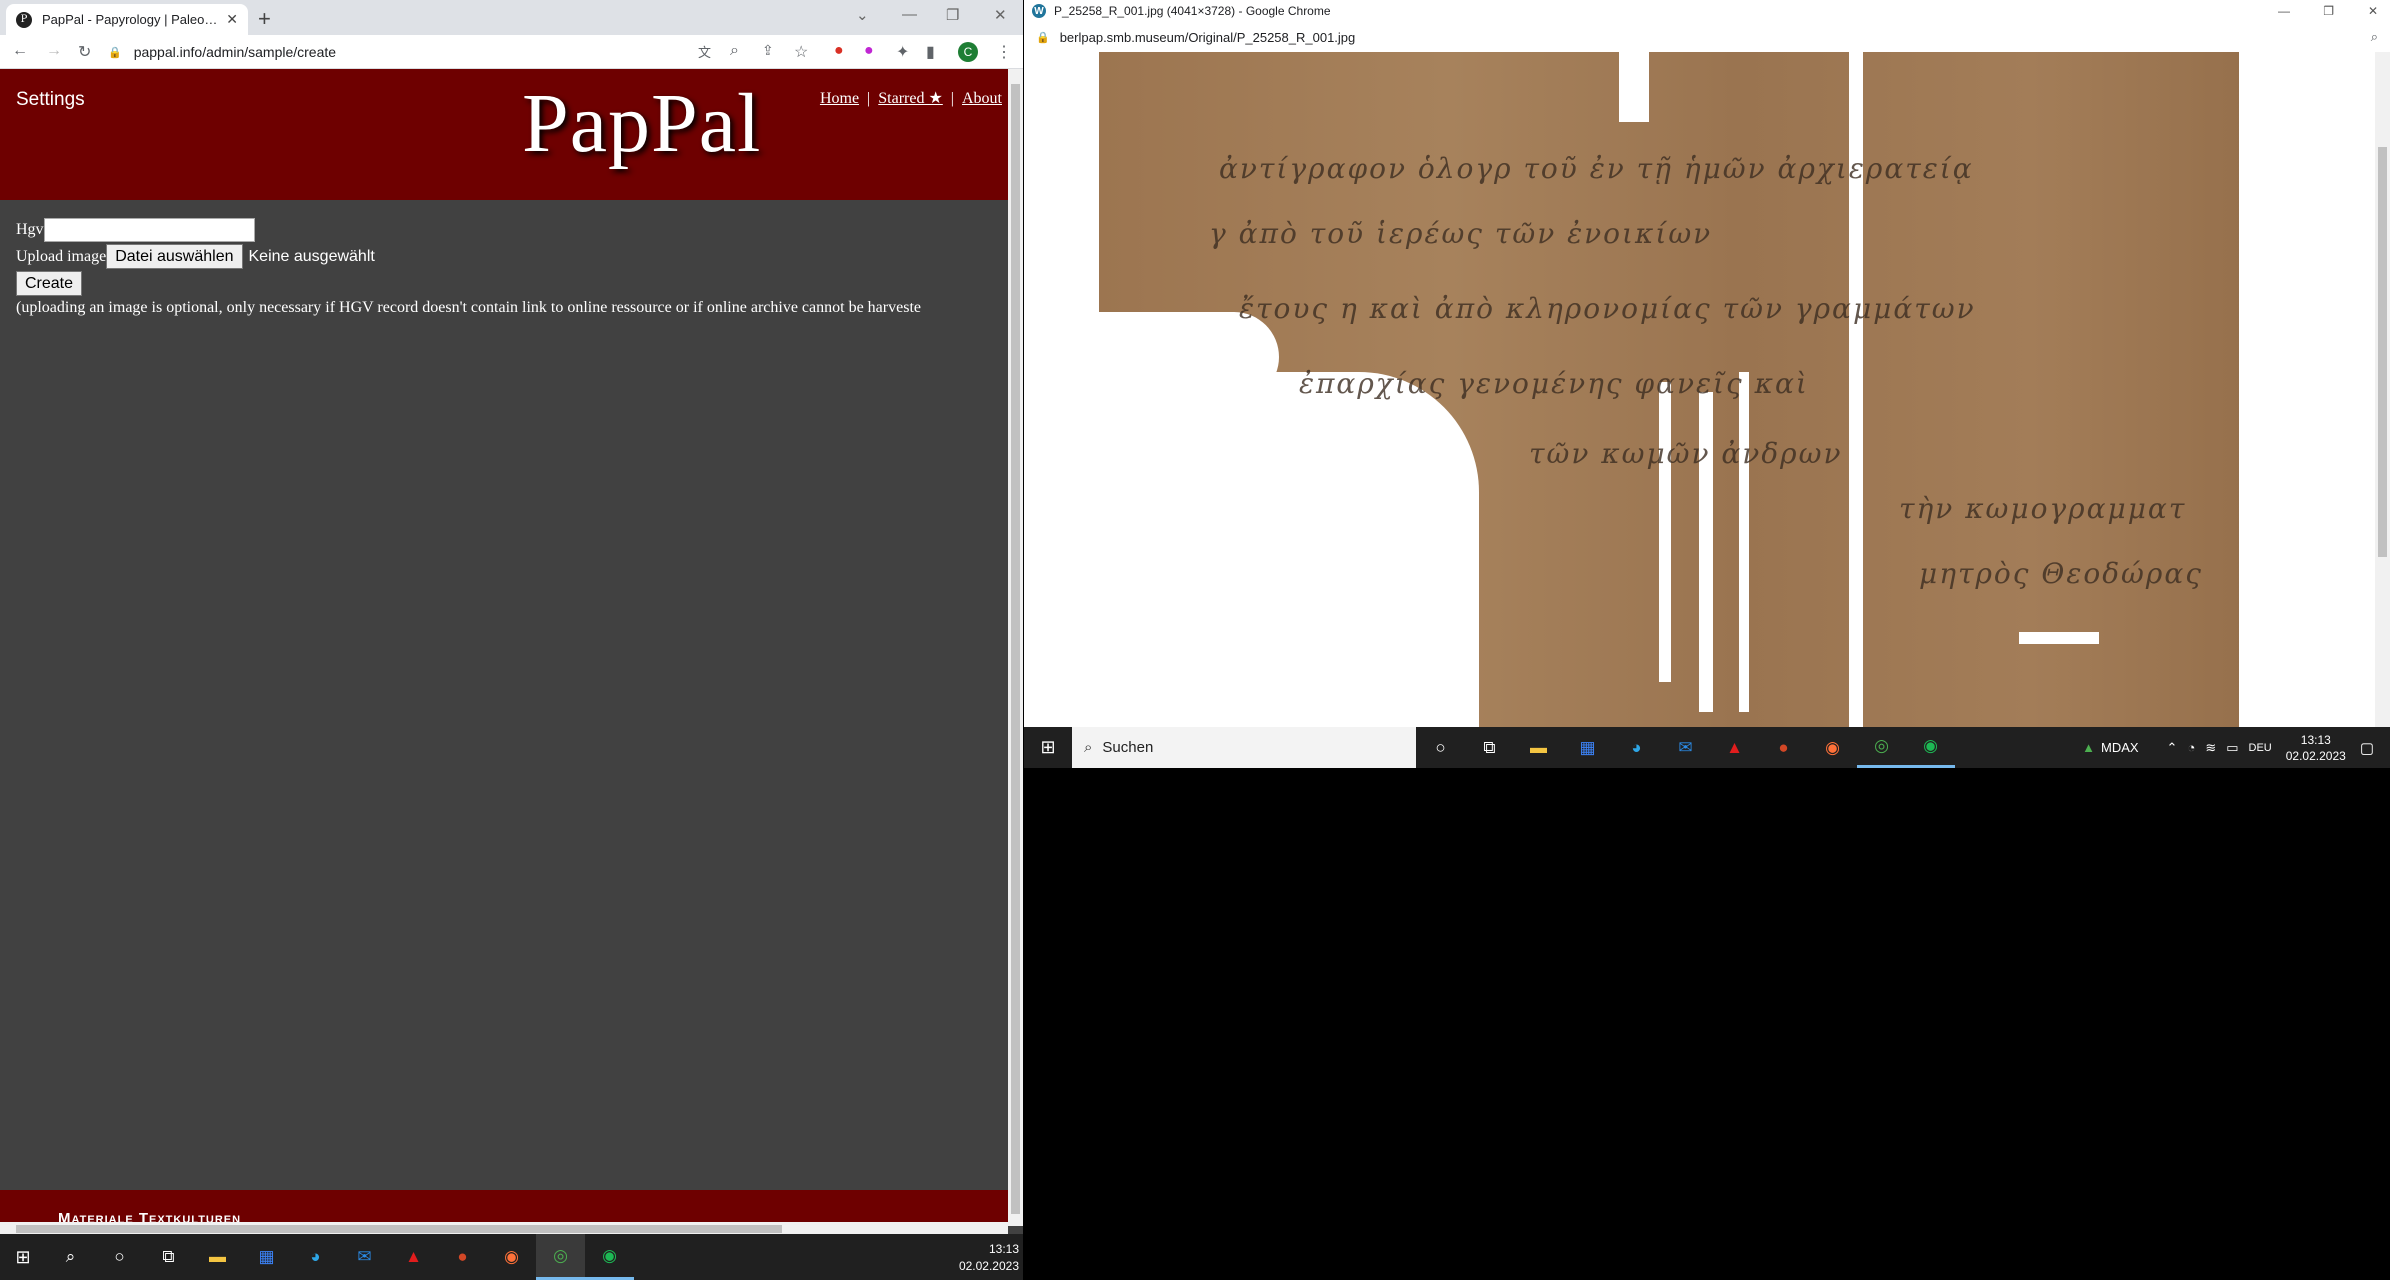  What do you see at coordinates (839, 98) in the screenshot?
I see `nav-home: Home` at bounding box center [839, 98].